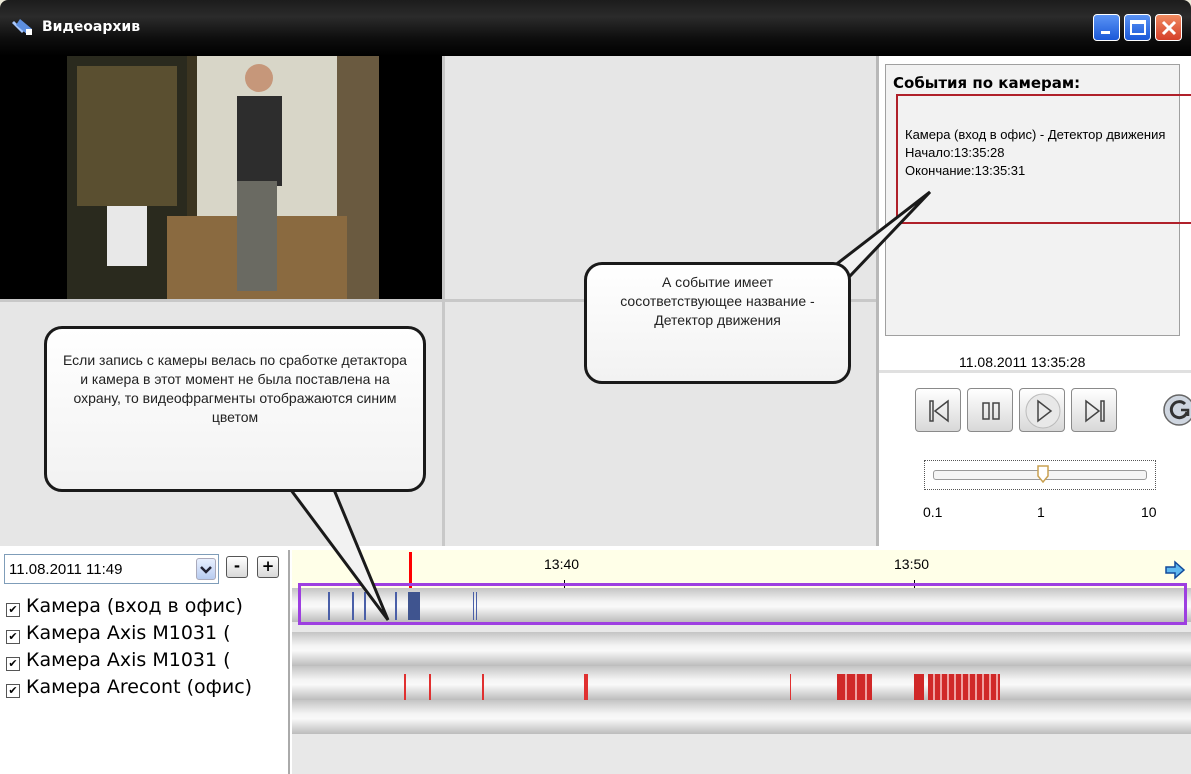  I want to click on scroll-right-icon, so click(1175, 570).